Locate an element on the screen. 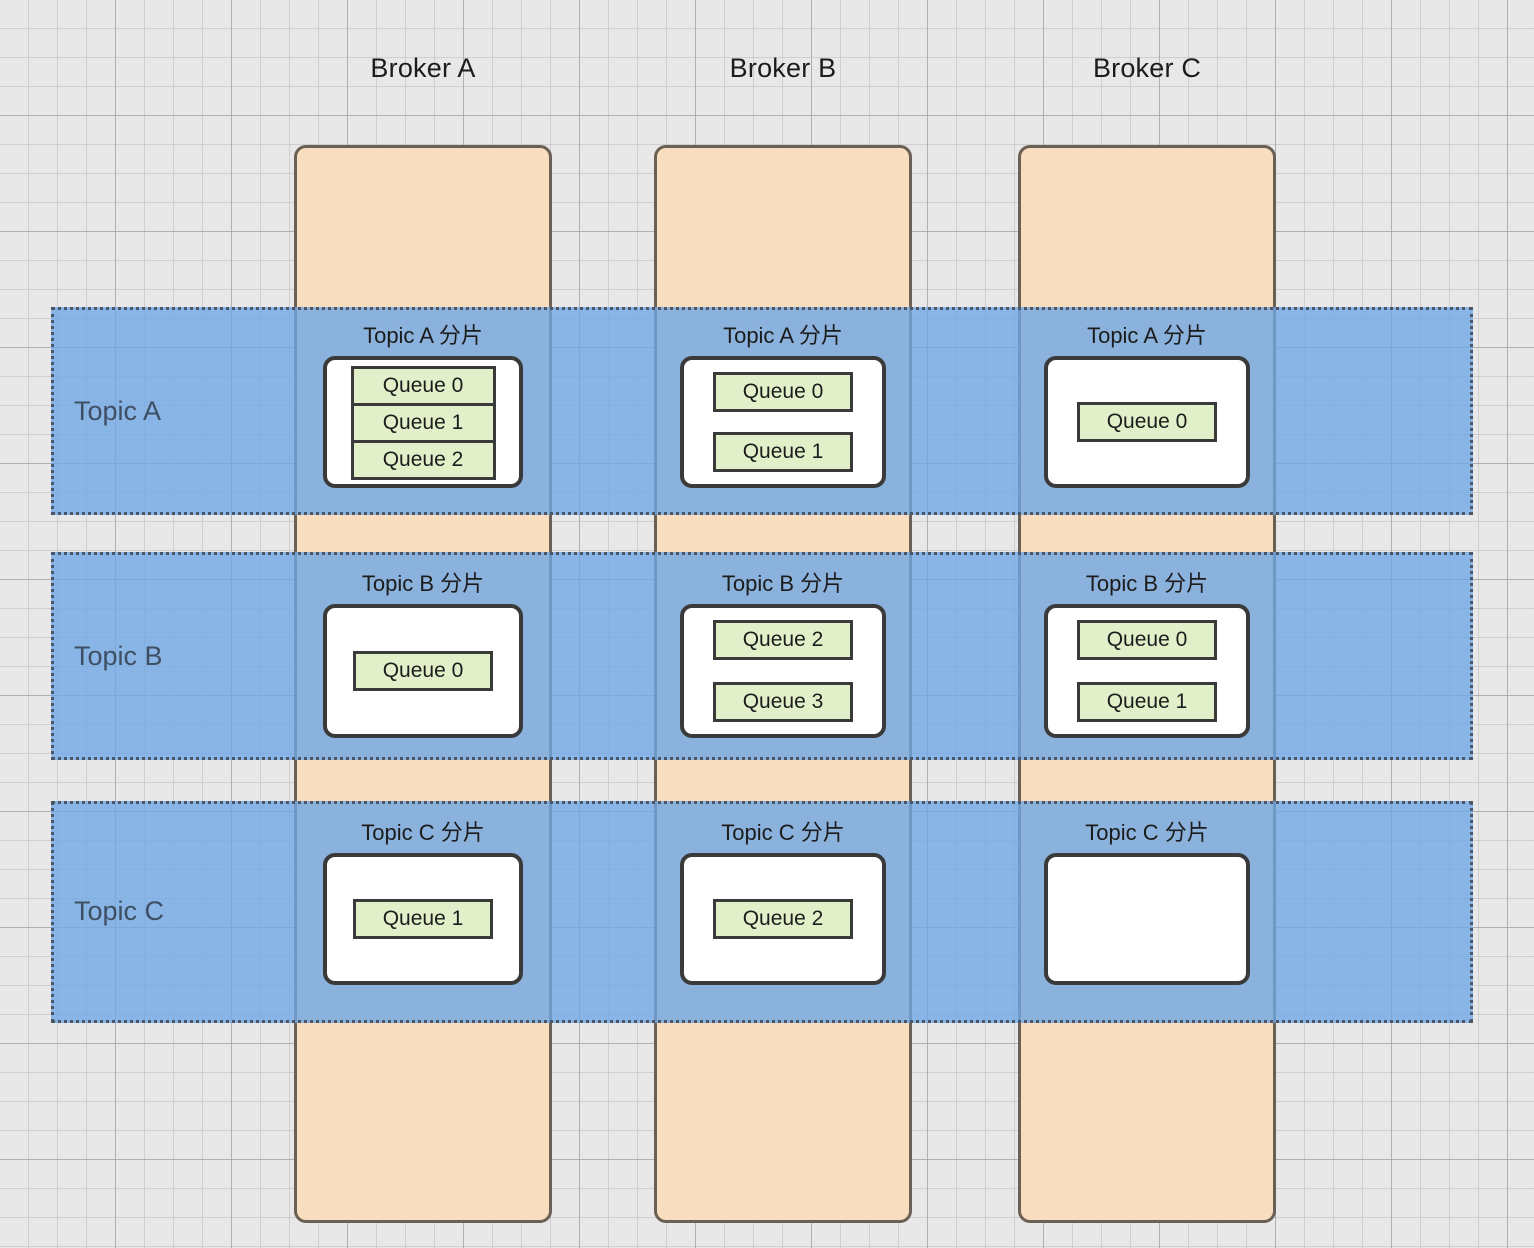  shard-queue-container: Queue 2 is located at coordinates (783, 919).